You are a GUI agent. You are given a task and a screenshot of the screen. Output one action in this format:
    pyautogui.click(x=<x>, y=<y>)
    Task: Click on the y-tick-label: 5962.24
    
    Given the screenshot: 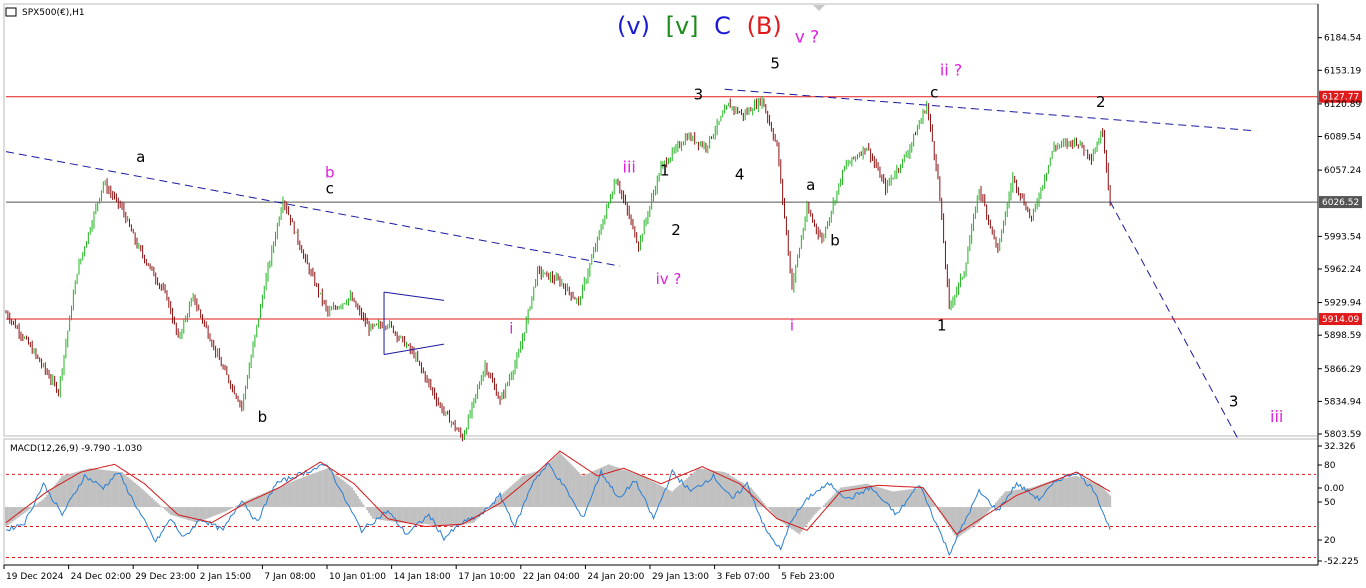 What is the action you would take?
    pyautogui.click(x=1342, y=270)
    